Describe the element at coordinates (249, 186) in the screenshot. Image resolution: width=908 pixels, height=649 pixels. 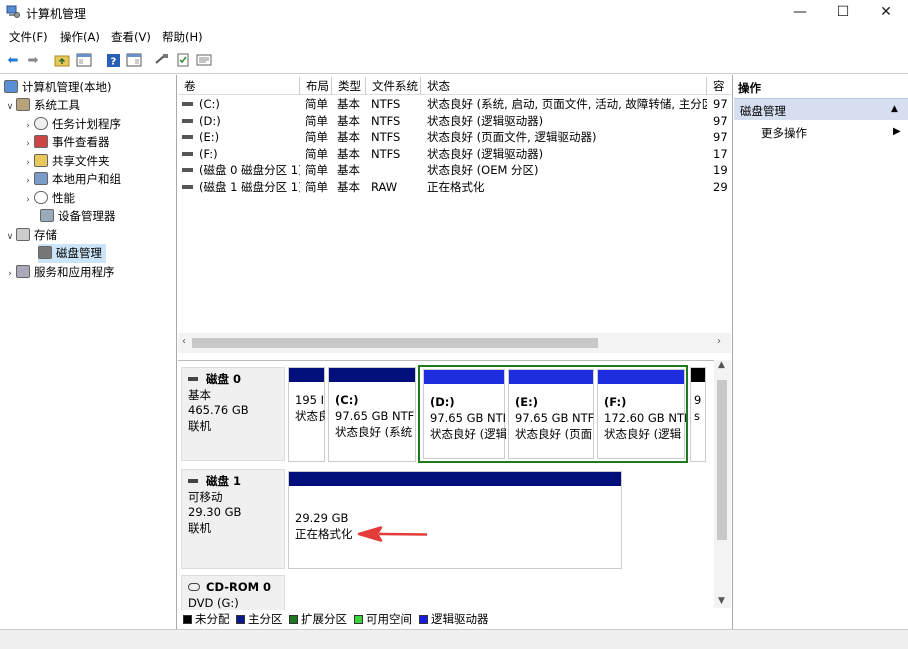
I see `cell-text: (磁盘 1 磁盘分区 1)` at that location.